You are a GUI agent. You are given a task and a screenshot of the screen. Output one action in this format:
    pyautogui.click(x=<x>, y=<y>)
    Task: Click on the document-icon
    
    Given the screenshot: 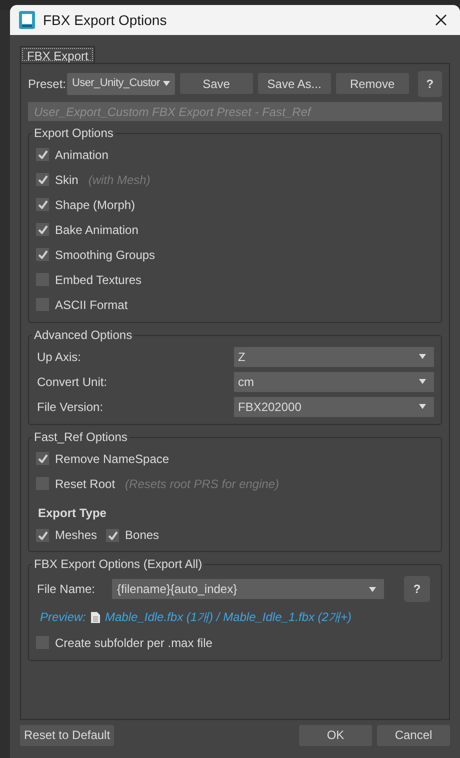 What is the action you would take?
    pyautogui.click(x=95, y=617)
    